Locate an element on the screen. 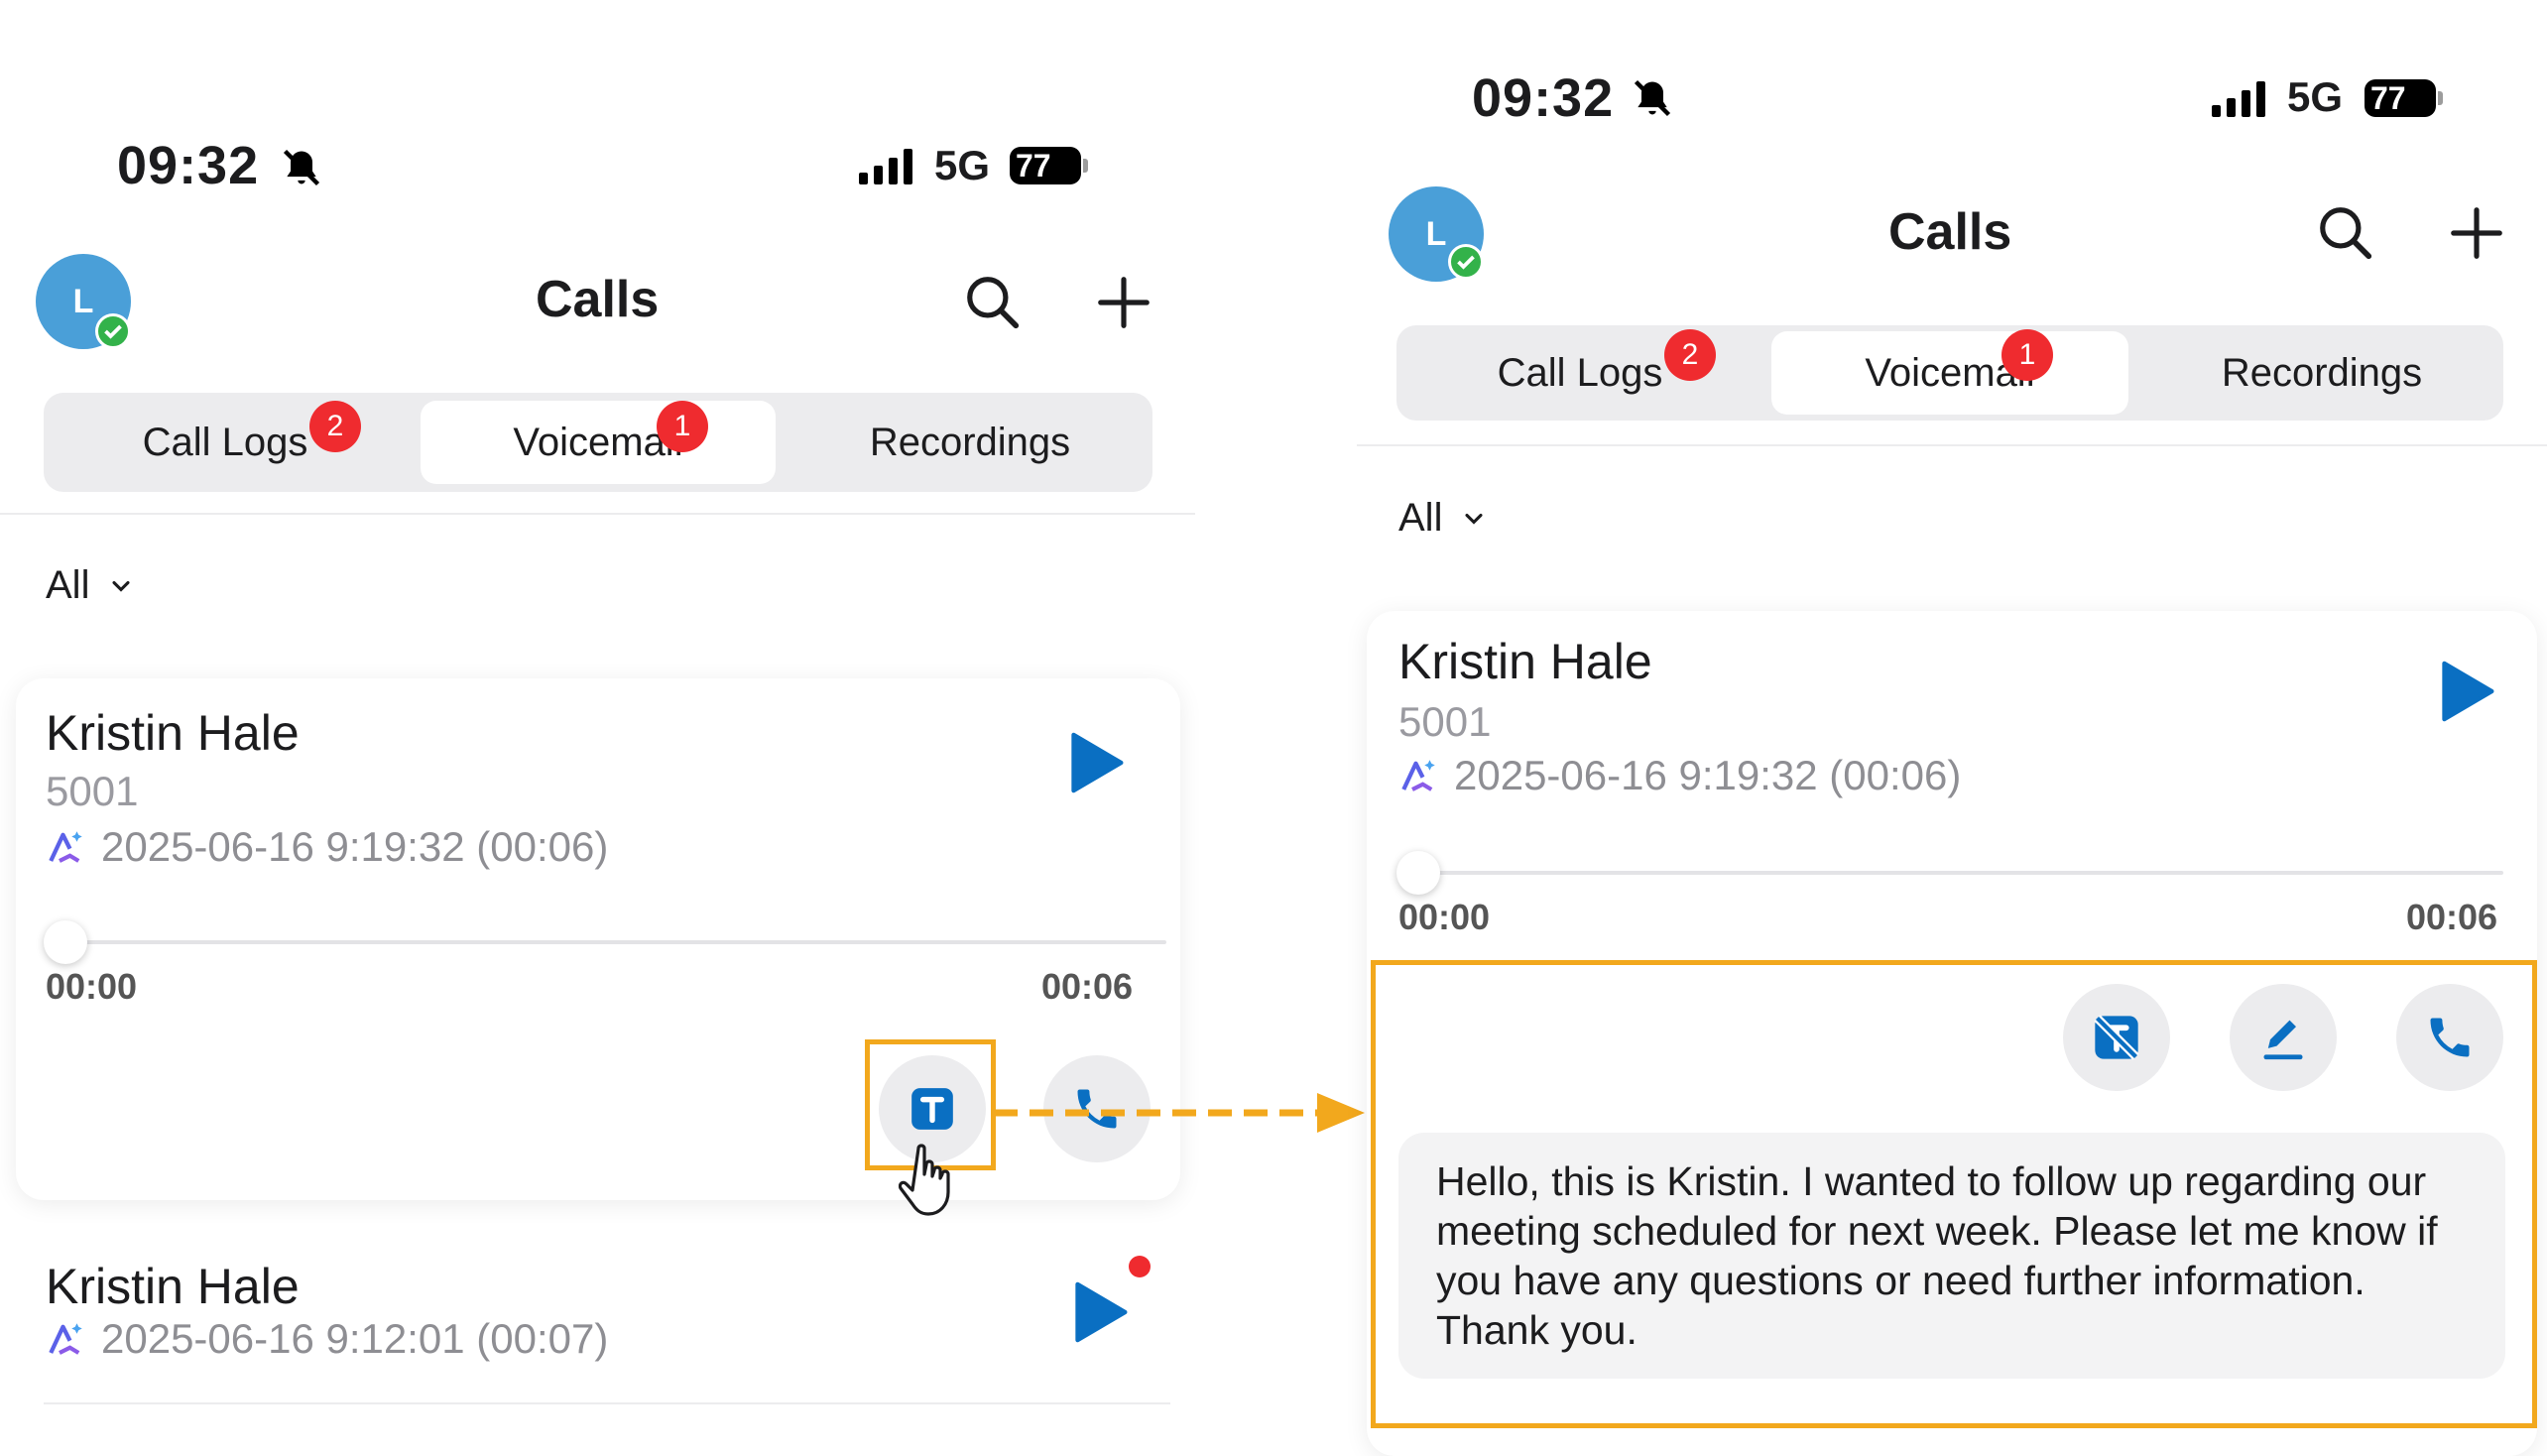  edit-transcript-button is located at coordinates (2283, 1037).